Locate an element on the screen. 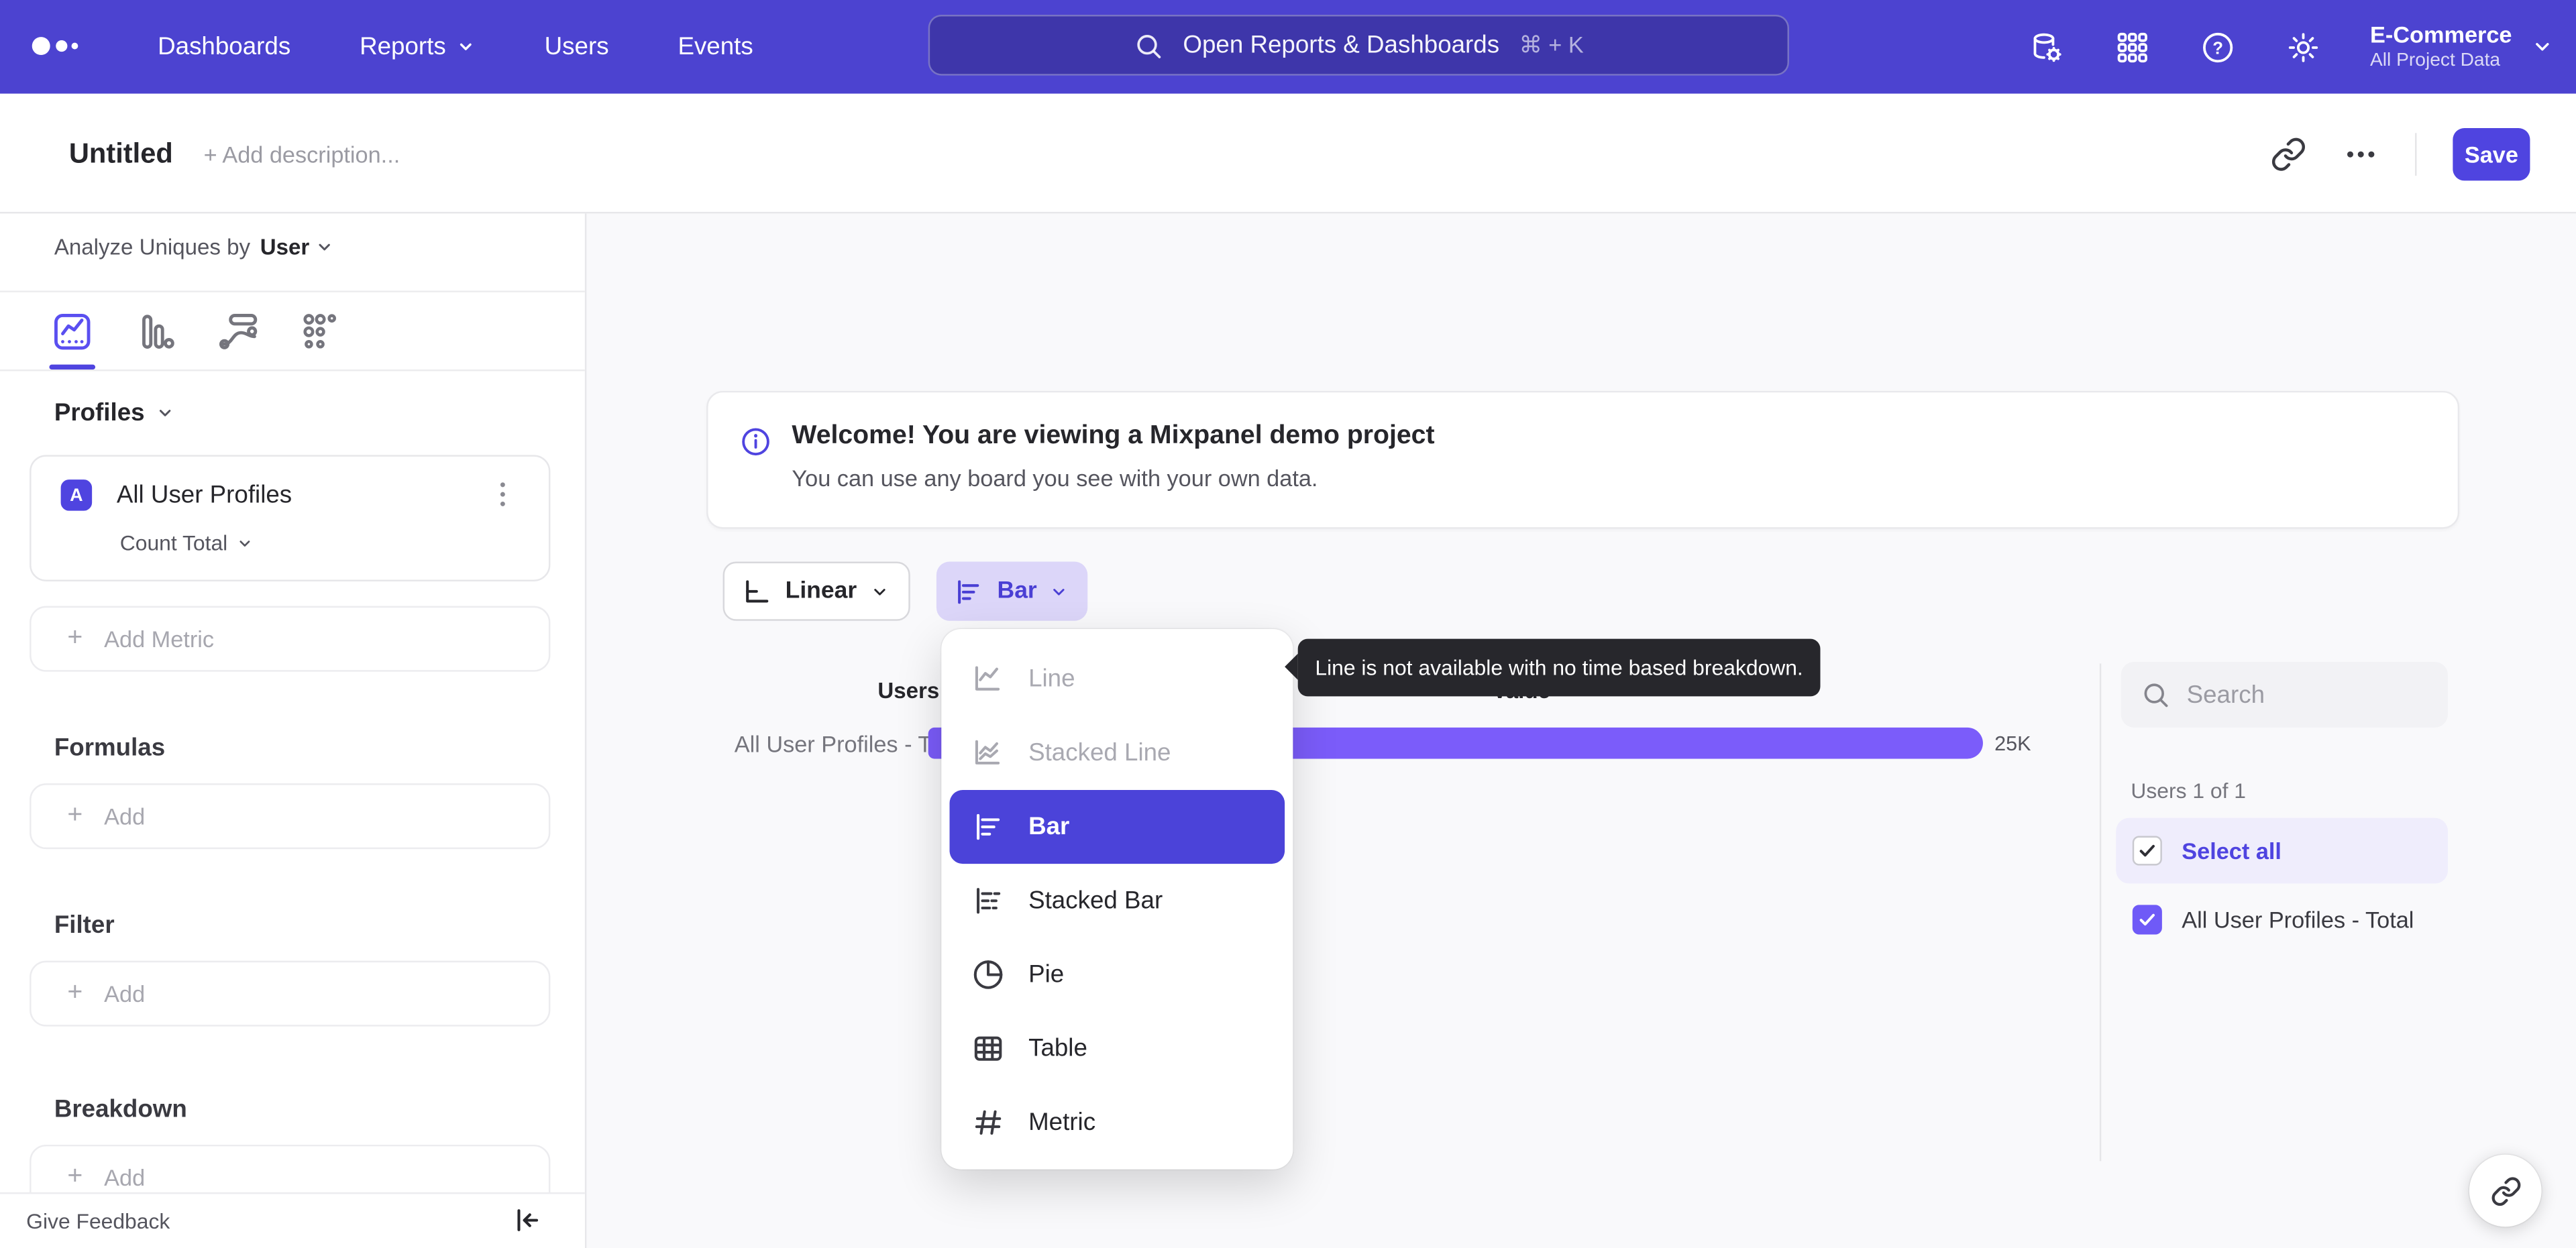 This screenshot has width=2576, height=1248. profiles-section-header: Profiles is located at coordinates (114, 413).